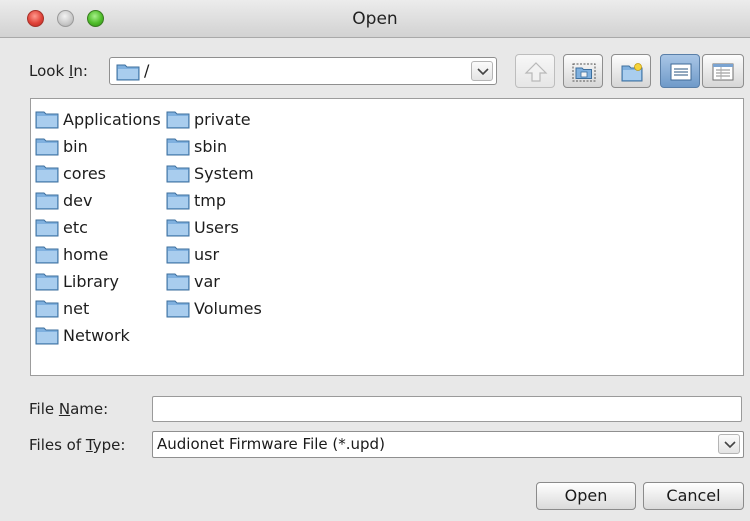  What do you see at coordinates (96, 335) in the screenshot?
I see `file-list-item-label: Network` at bounding box center [96, 335].